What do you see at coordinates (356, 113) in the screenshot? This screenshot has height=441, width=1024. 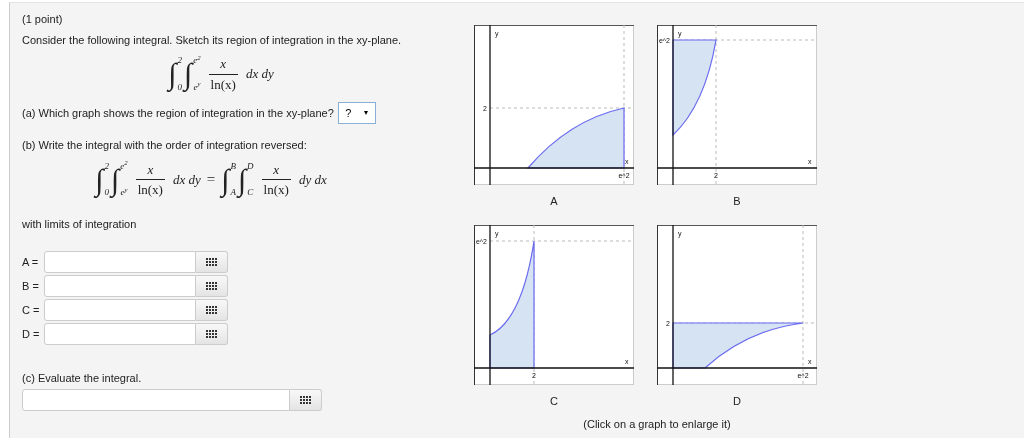 I see `answer-dropdown: ? ▾` at bounding box center [356, 113].